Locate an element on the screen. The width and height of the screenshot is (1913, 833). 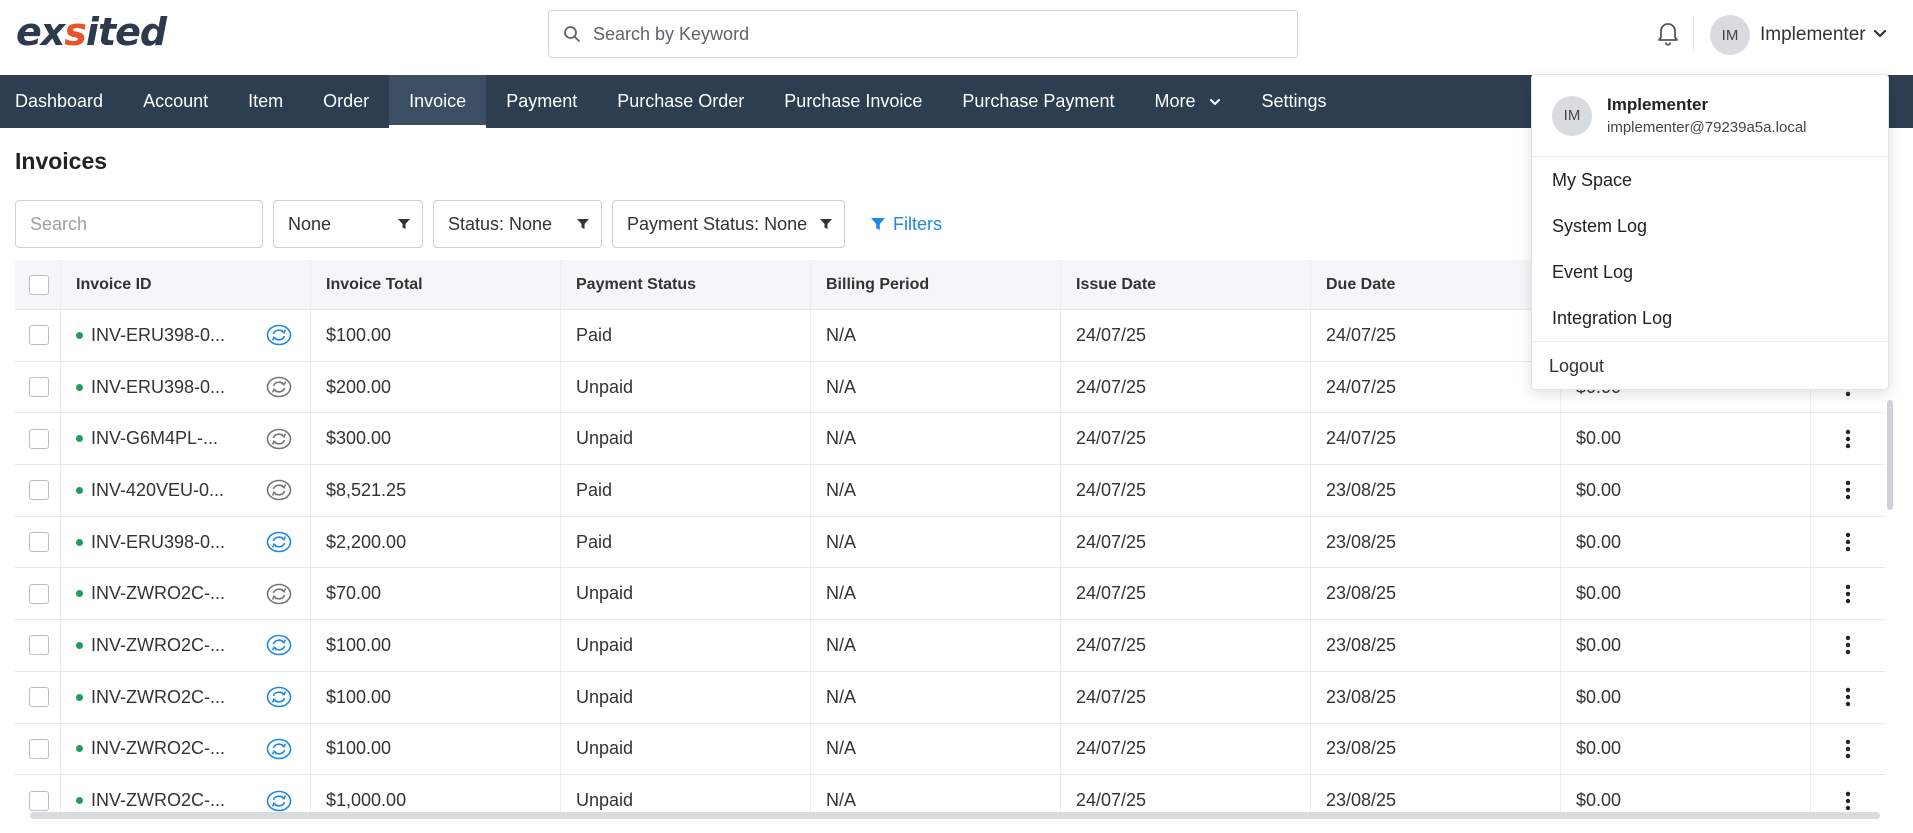
invoice-search-input is located at coordinates (139, 224).